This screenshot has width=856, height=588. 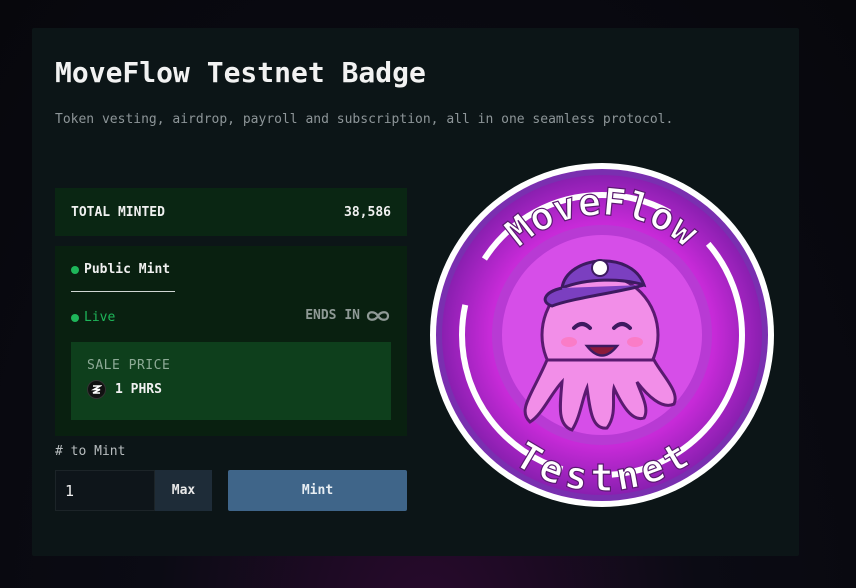 What do you see at coordinates (118, 212) in the screenshot?
I see `total-minted-label: TOTAL MINTED` at bounding box center [118, 212].